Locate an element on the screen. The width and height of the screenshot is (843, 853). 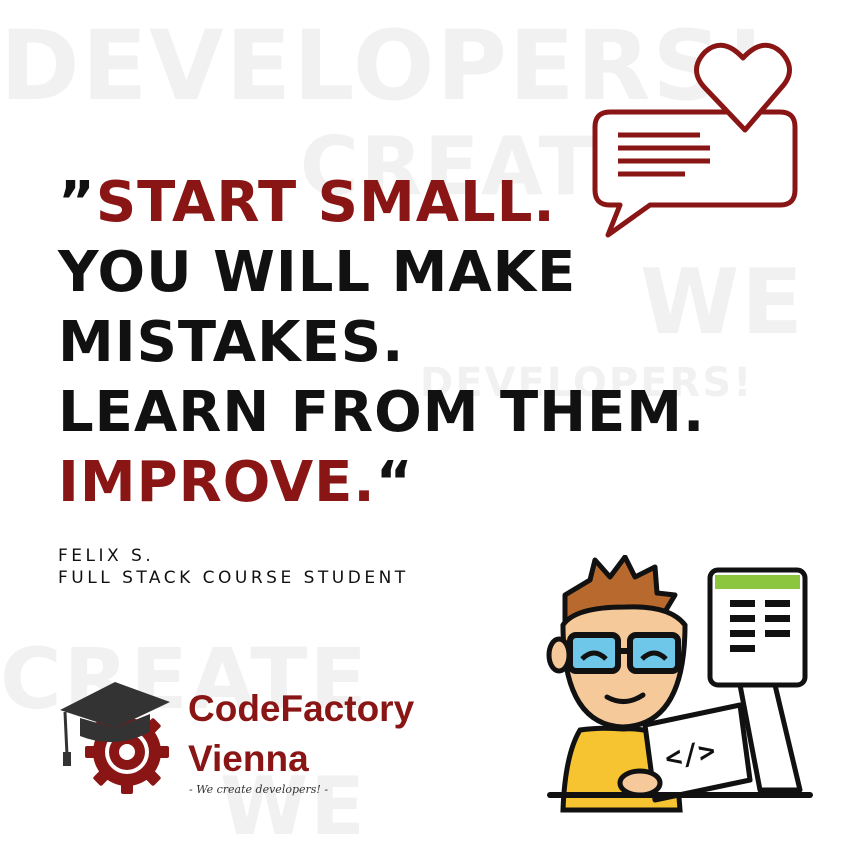
quote-close-mark: “ is located at coordinates (394, 482).